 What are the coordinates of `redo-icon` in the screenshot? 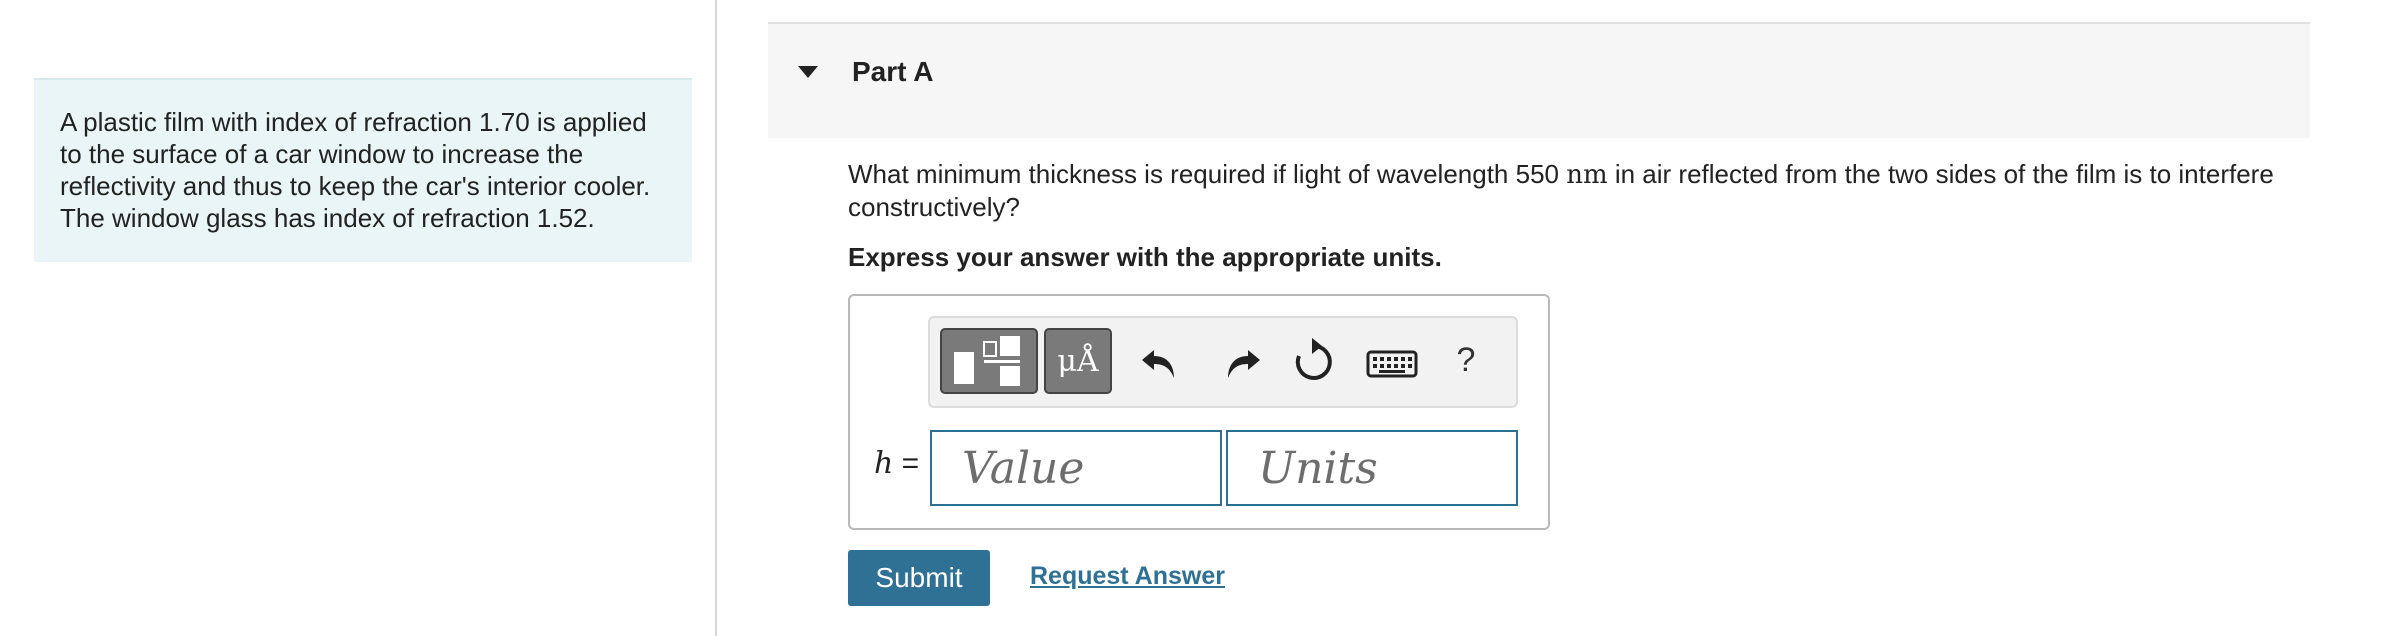 It's located at (1240, 362).